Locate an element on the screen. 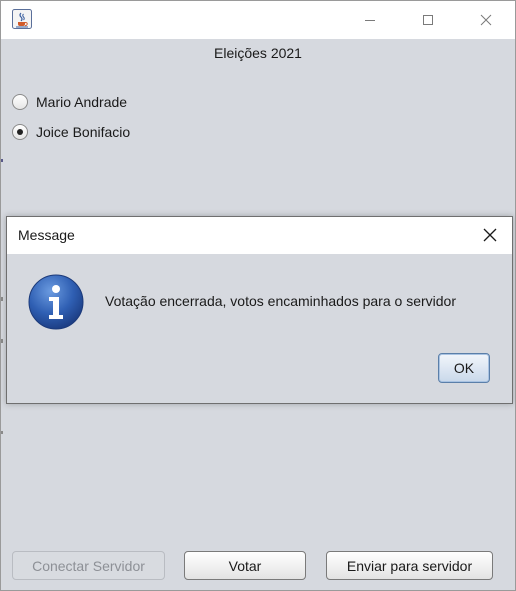 The height and width of the screenshot is (591, 516). maximize-button is located at coordinates (428, 20).